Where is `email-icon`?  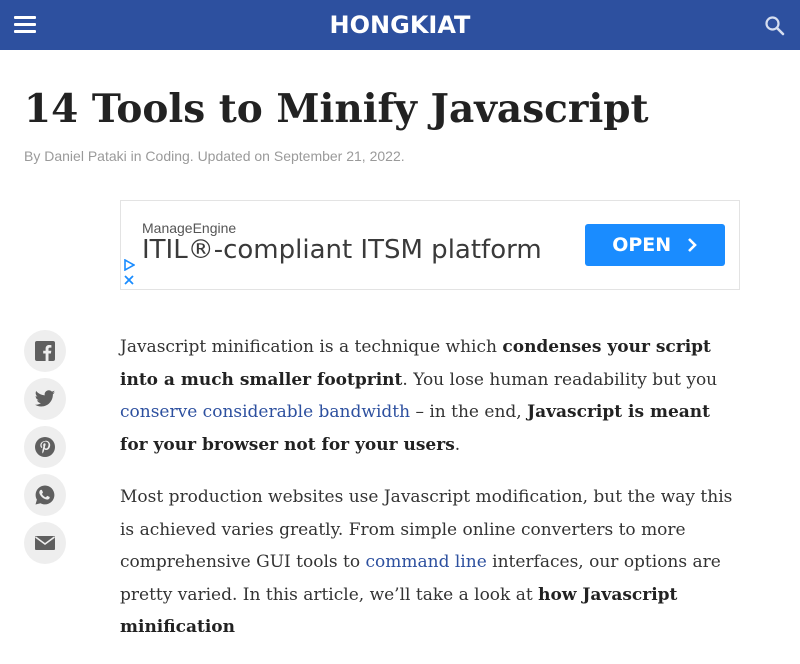 email-icon is located at coordinates (45, 543).